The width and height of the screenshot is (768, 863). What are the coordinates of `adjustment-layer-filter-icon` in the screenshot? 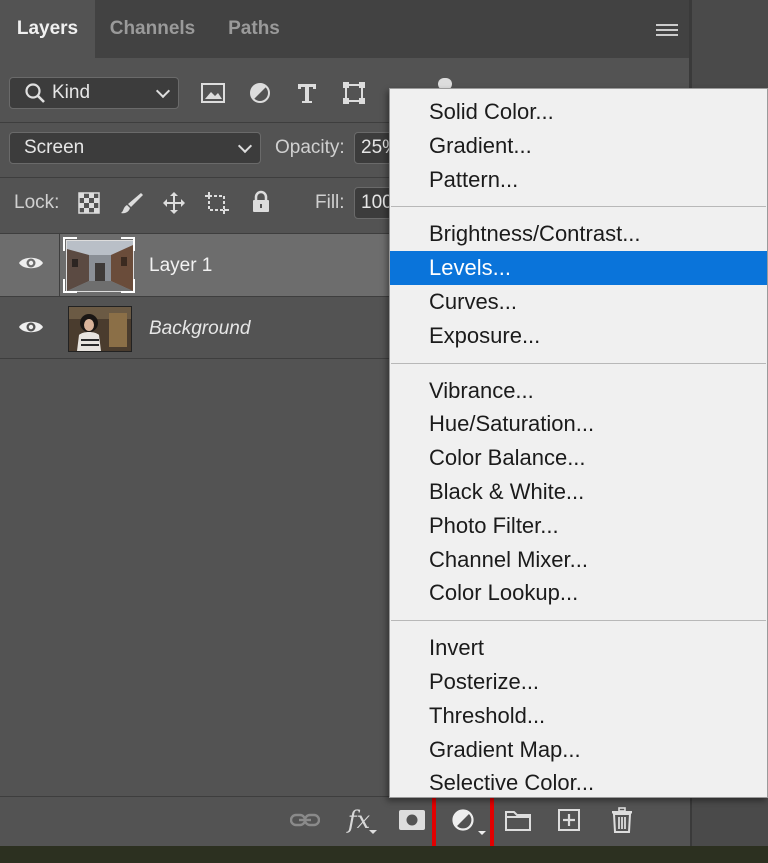 It's located at (260, 93).